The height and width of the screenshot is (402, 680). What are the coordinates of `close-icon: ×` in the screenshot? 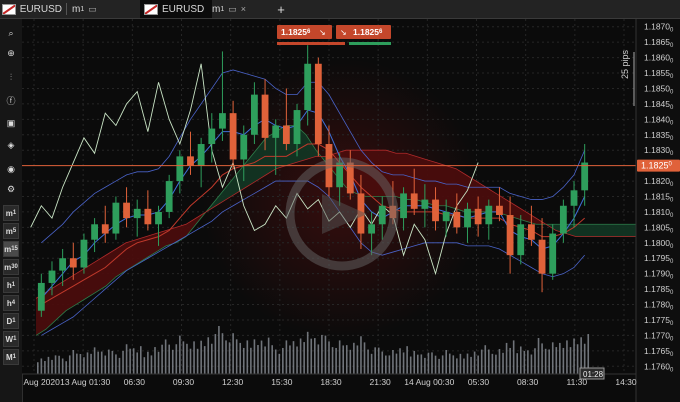 It's located at (243, 9).